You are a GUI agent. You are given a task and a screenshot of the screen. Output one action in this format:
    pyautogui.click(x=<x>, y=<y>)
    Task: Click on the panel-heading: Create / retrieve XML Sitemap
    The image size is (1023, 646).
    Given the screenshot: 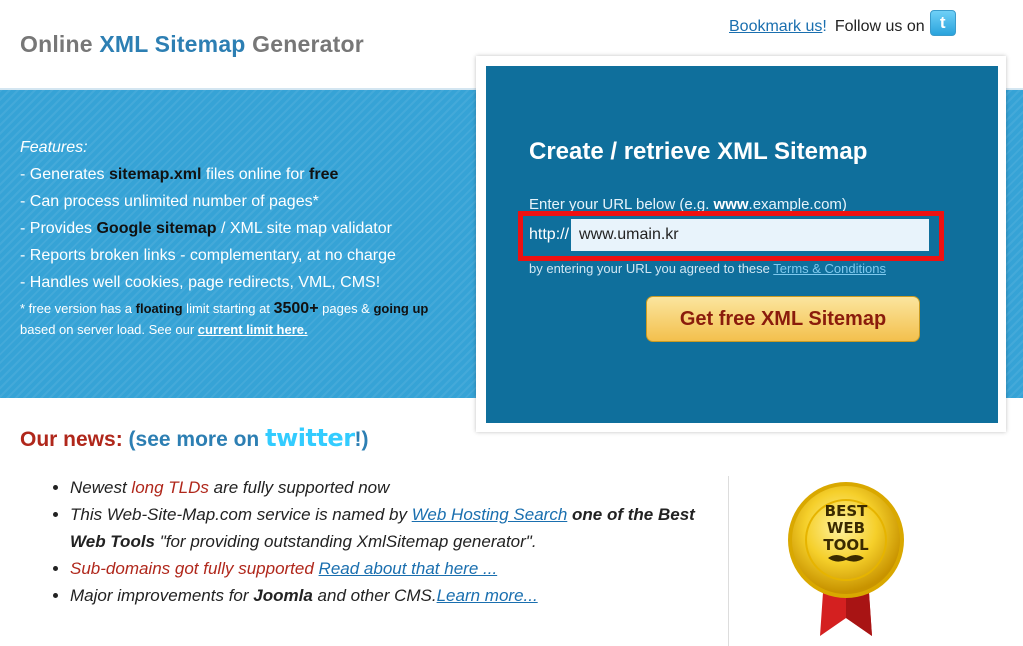 What is the action you would take?
    pyautogui.click(x=698, y=151)
    